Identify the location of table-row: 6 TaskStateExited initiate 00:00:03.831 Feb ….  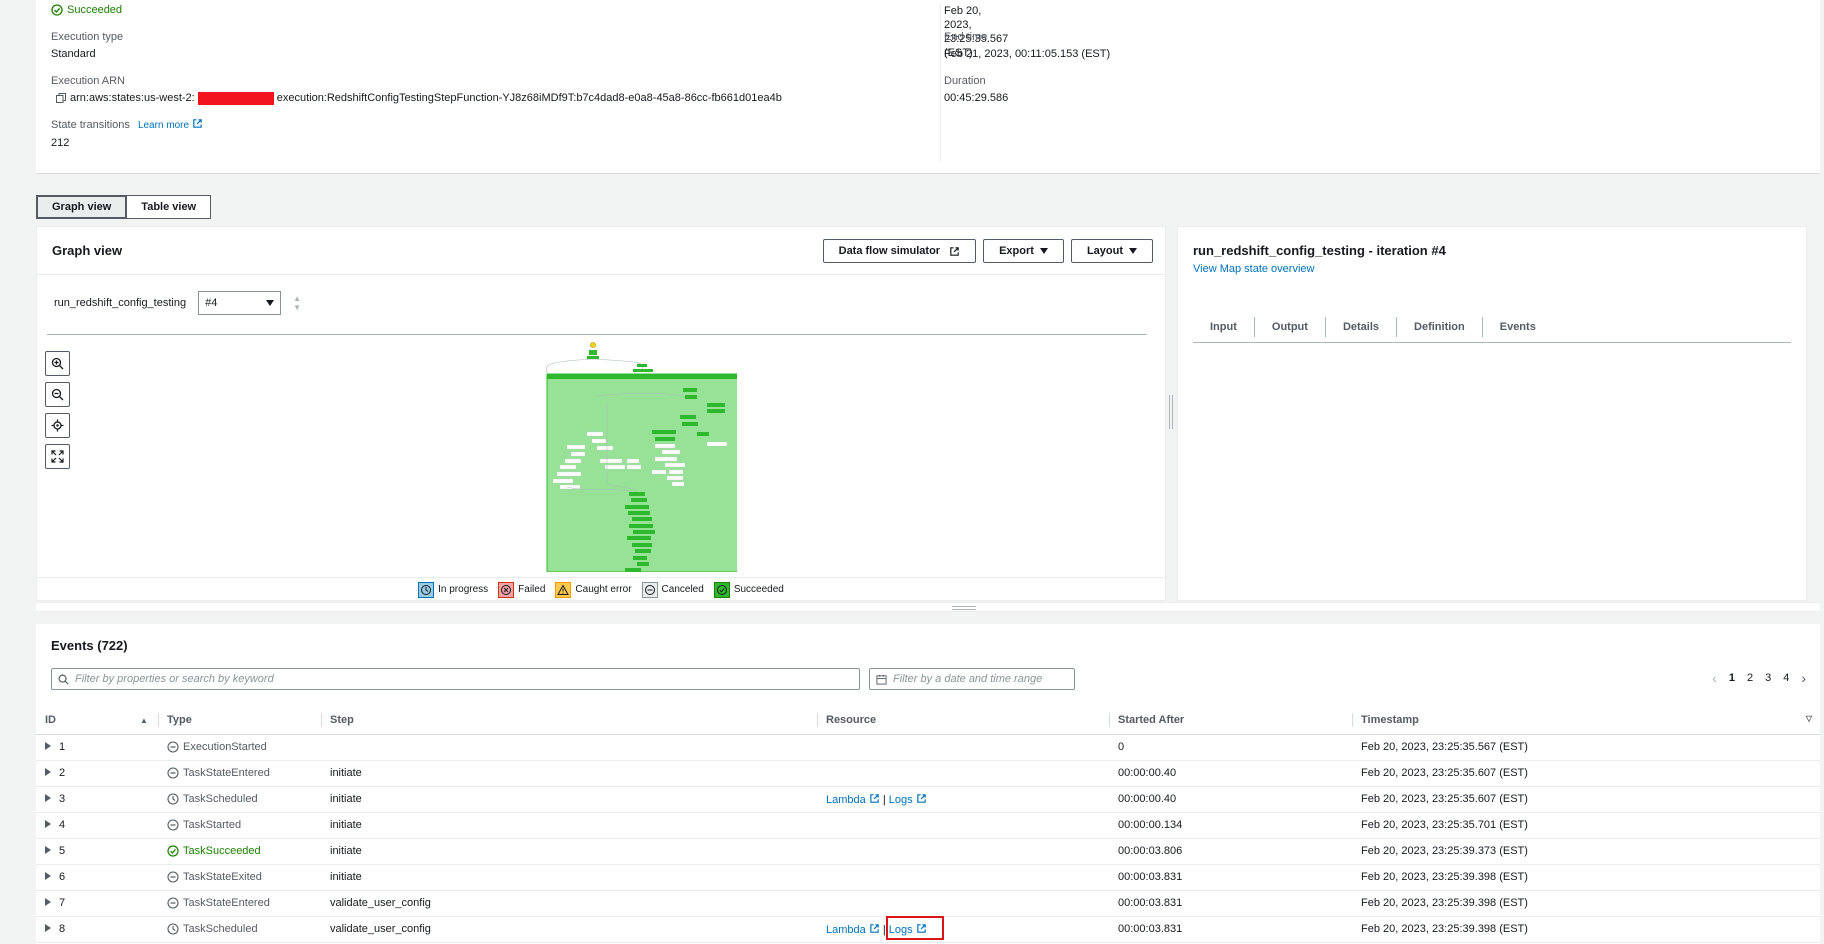
(928, 877).